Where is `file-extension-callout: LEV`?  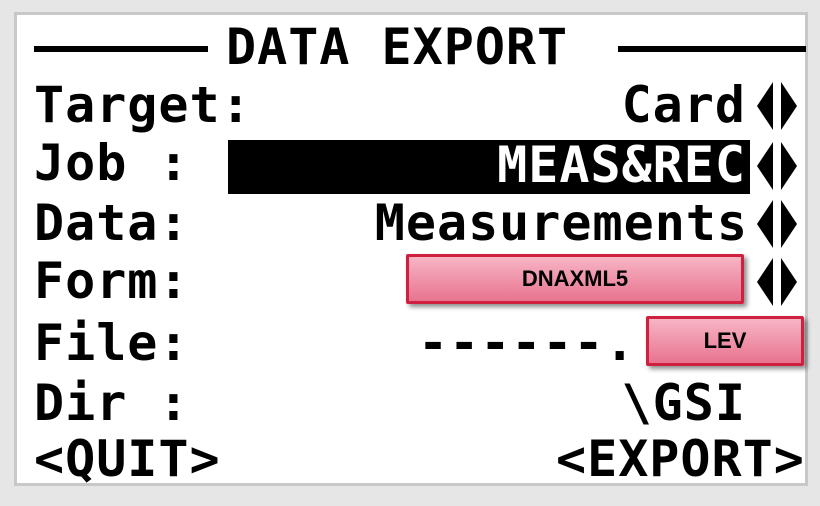
file-extension-callout: LEV is located at coordinates (725, 341).